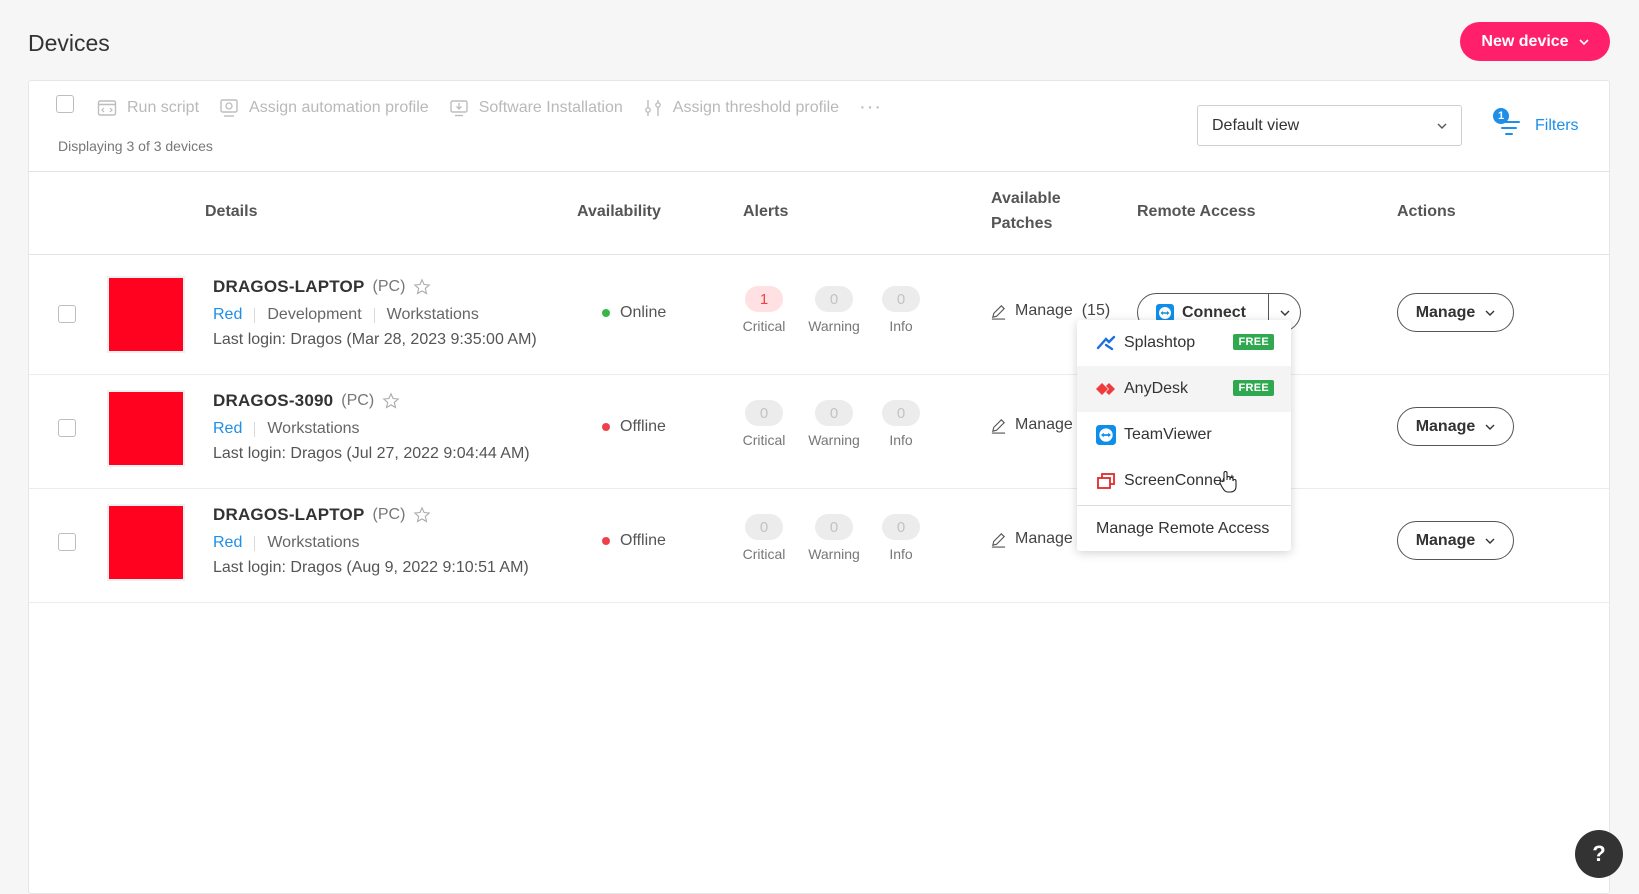  What do you see at coordinates (314, 314) in the screenshot?
I see `tag-site: Development` at bounding box center [314, 314].